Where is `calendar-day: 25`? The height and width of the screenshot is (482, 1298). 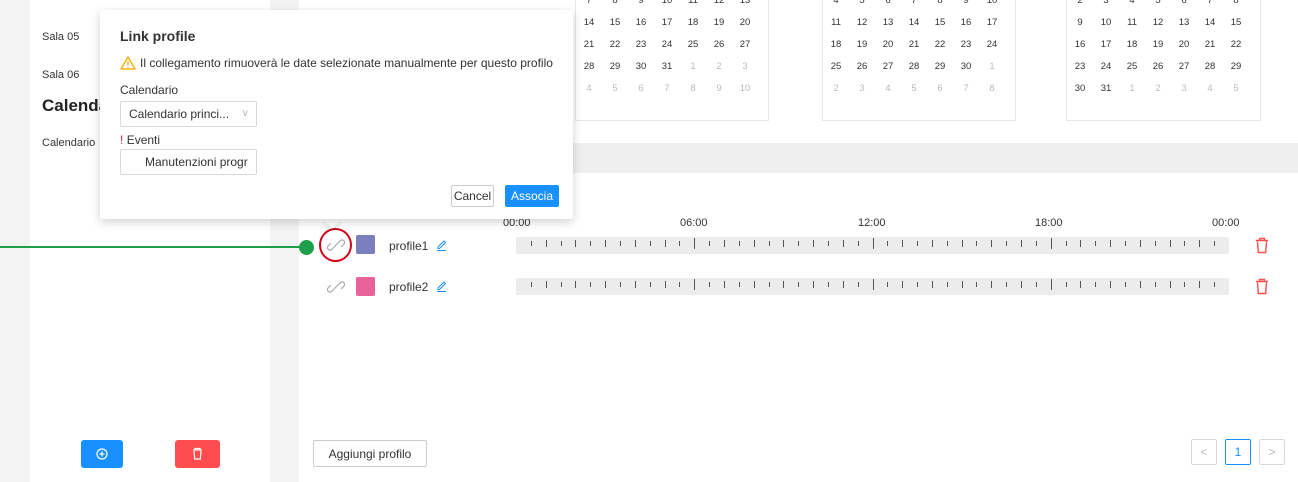 calendar-day: 25 is located at coordinates (1132, 66).